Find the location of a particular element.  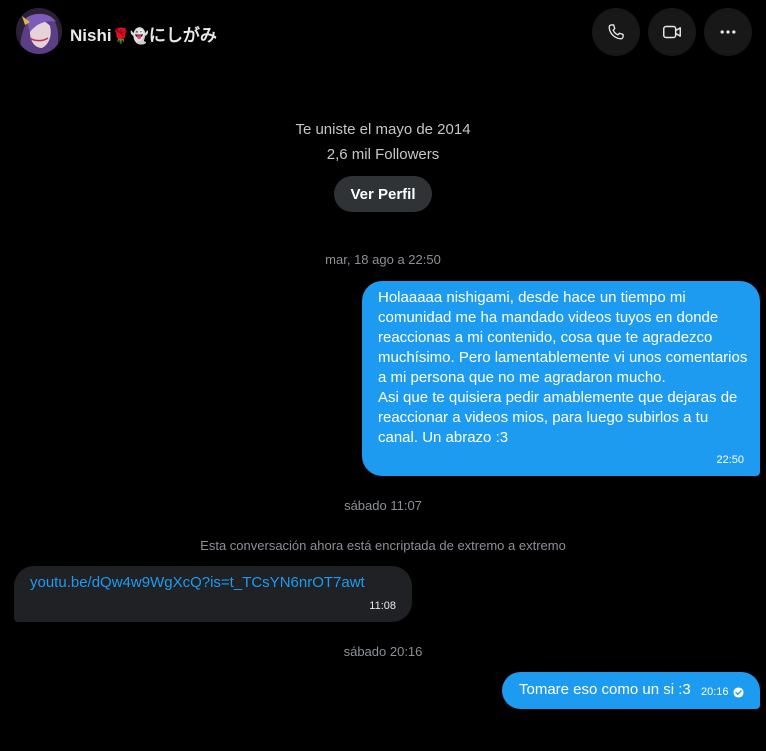

video-camera-icon is located at coordinates (672, 32).